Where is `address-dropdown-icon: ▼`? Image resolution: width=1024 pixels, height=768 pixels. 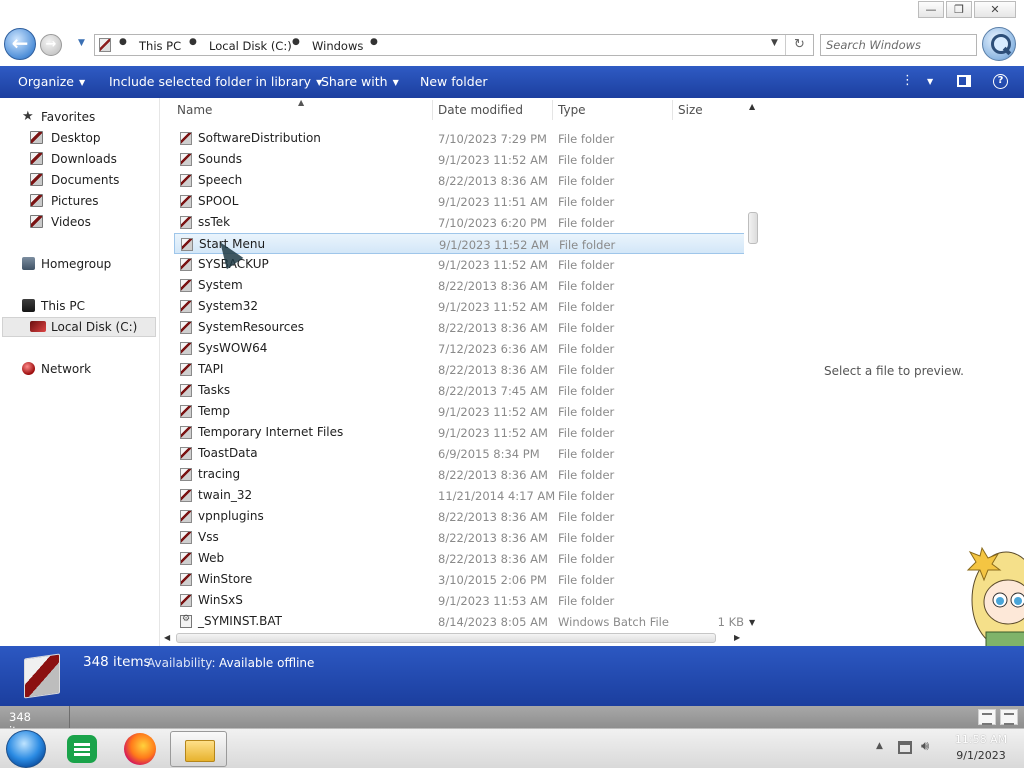
address-dropdown-icon: ▼ is located at coordinates (774, 43).